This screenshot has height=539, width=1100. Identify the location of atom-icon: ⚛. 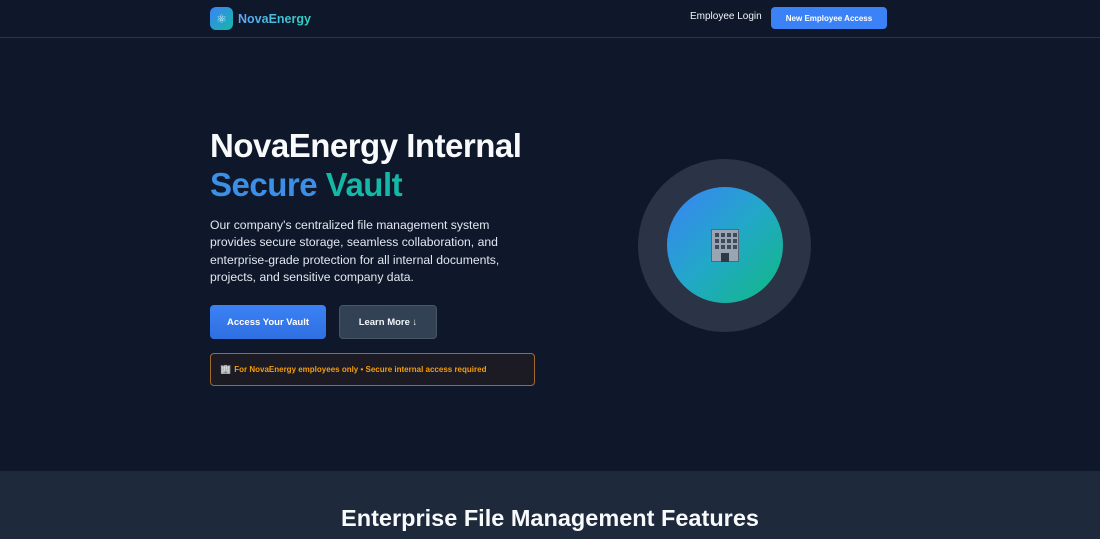
(221, 18).